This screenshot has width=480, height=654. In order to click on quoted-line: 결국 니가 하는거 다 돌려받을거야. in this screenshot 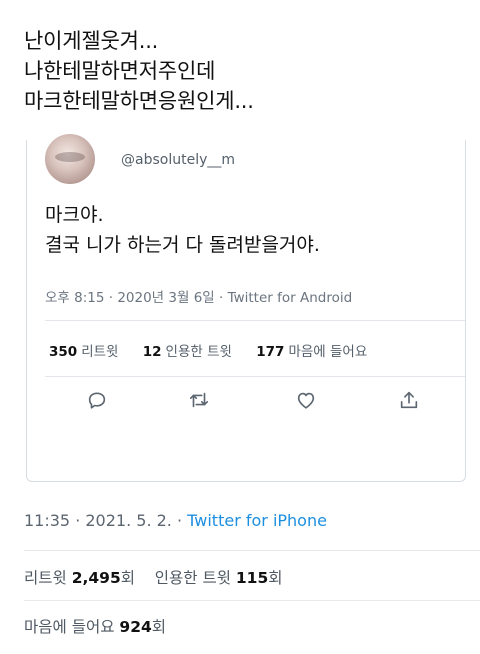, I will do `click(182, 245)`.